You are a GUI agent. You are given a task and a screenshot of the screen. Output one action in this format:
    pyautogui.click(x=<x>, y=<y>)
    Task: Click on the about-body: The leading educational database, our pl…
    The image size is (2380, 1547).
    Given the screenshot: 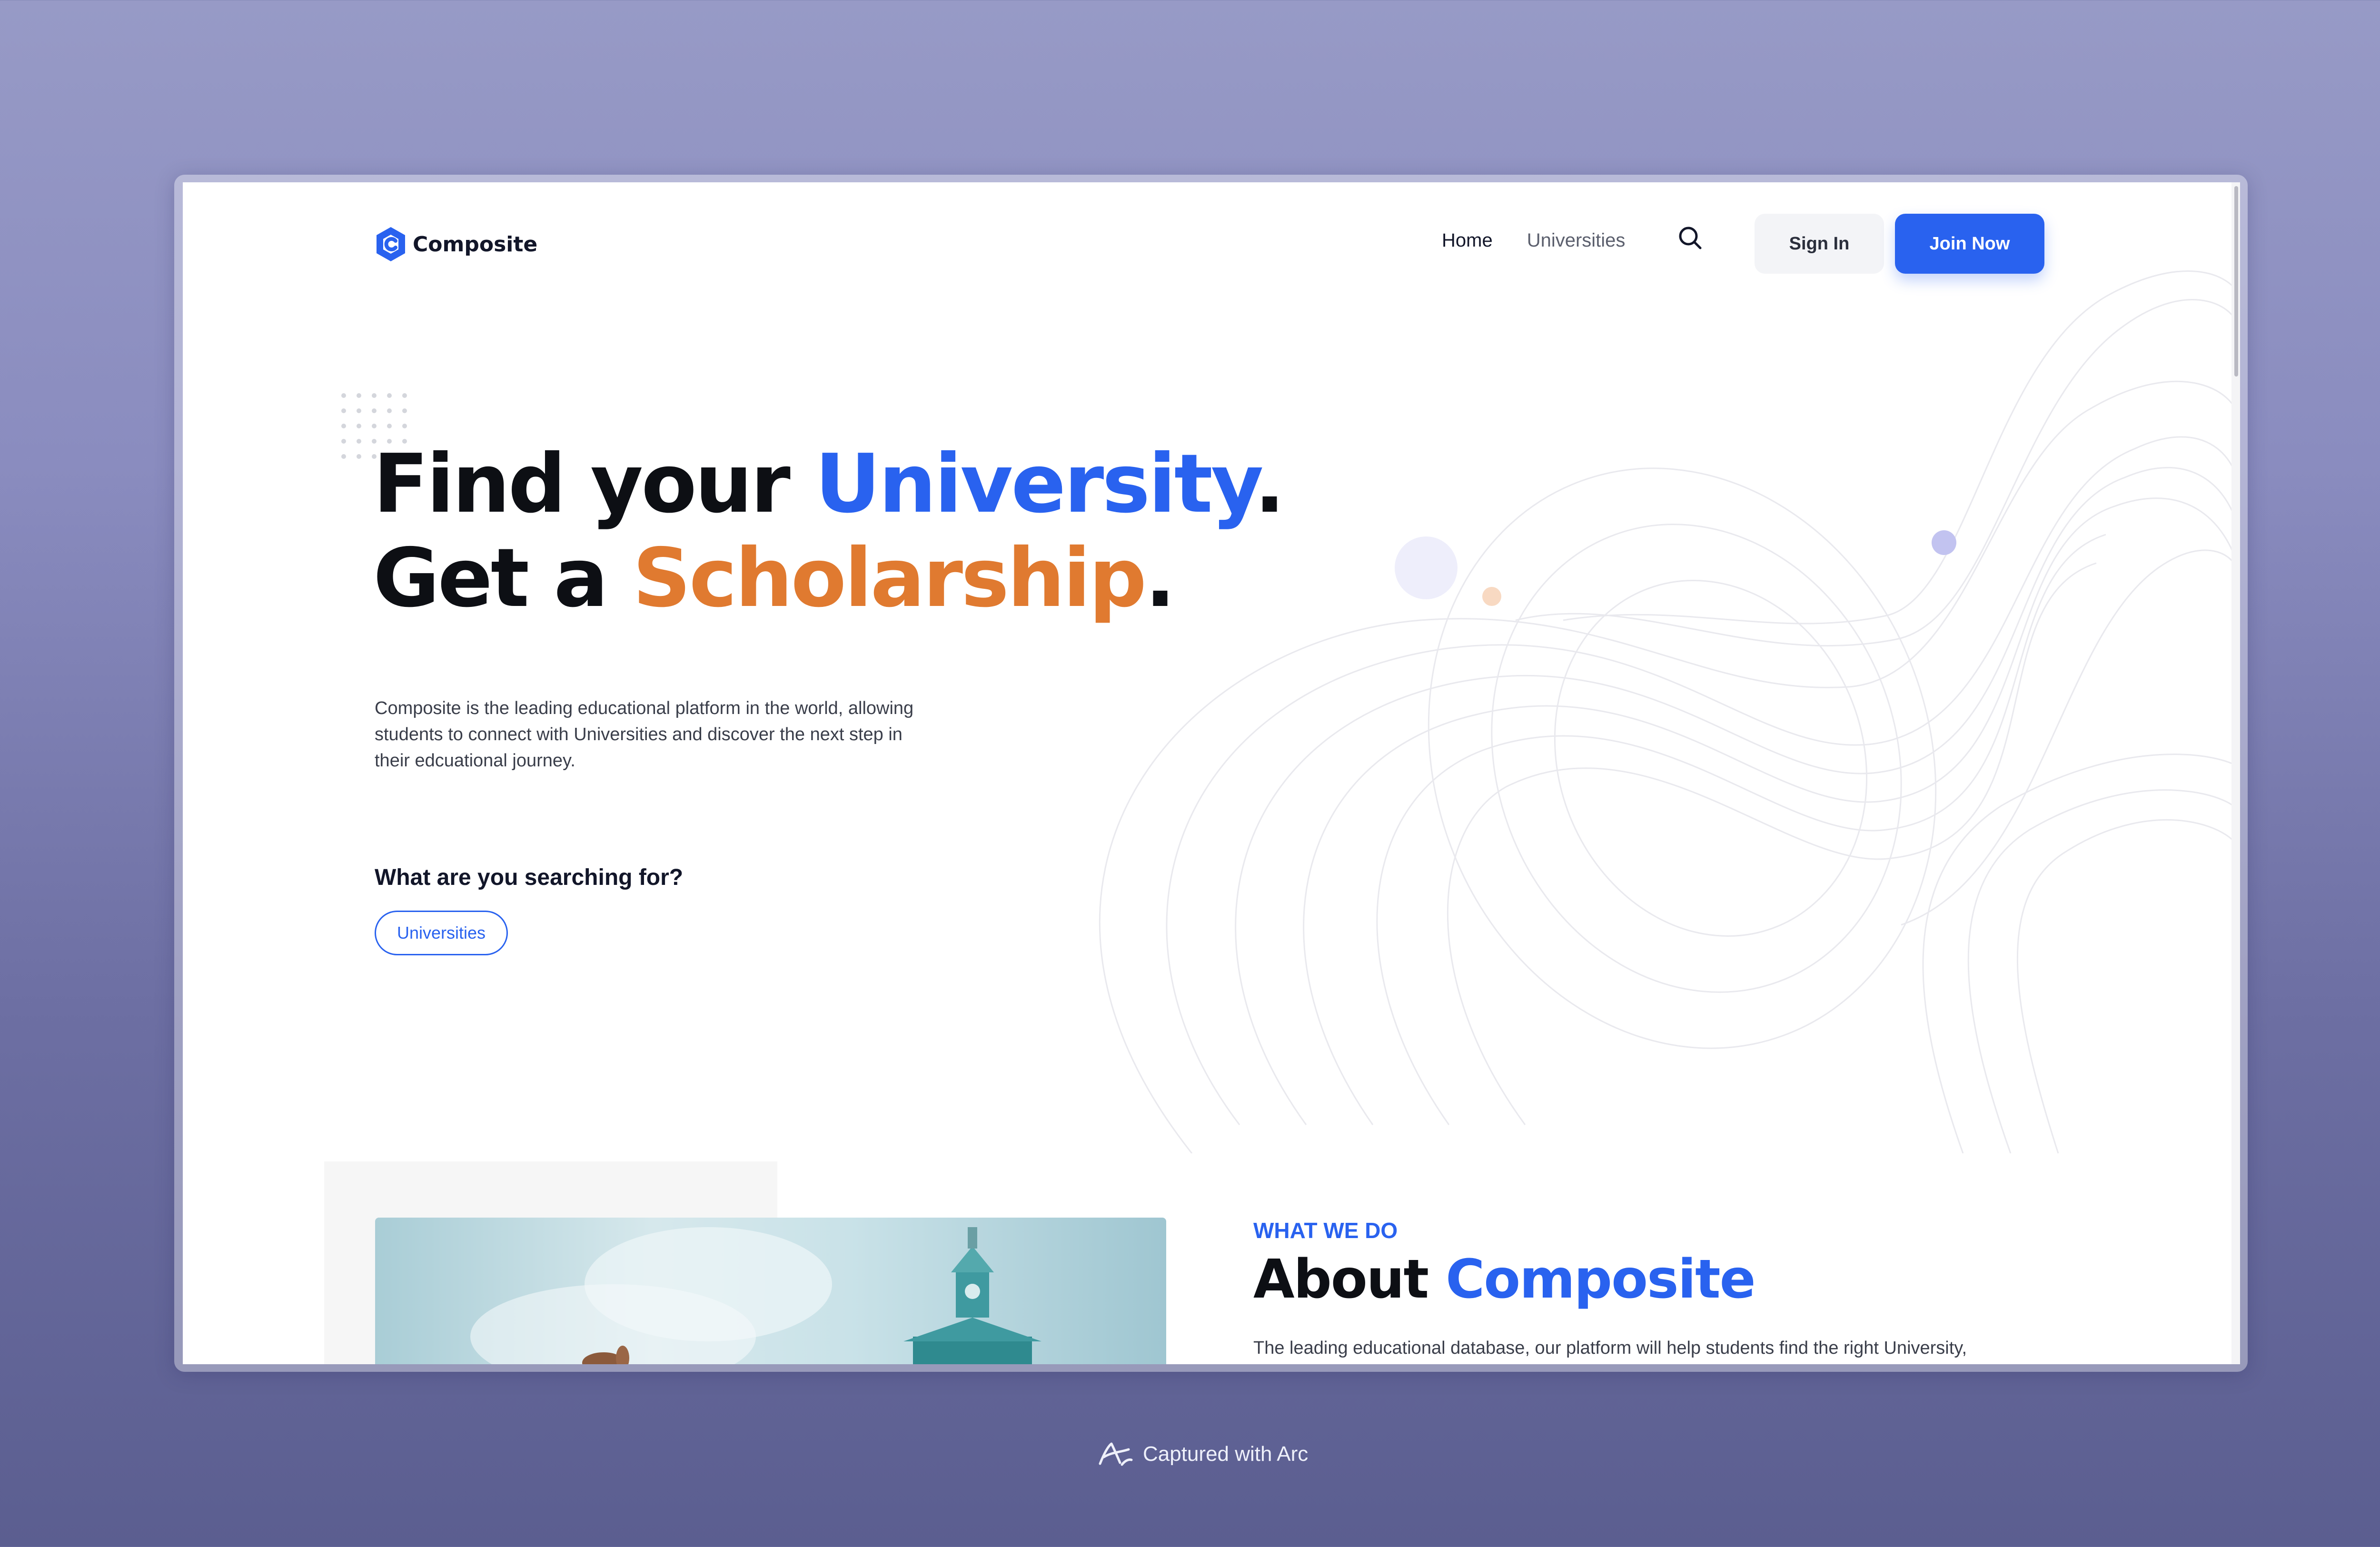 What is the action you would take?
    pyautogui.click(x=1610, y=1348)
    